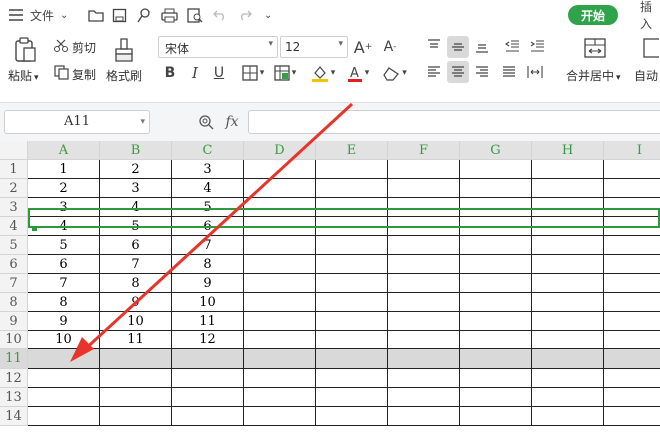 This screenshot has width=660, height=438. Describe the element at coordinates (568, 188) in the screenshot. I see `cell-h2` at that location.